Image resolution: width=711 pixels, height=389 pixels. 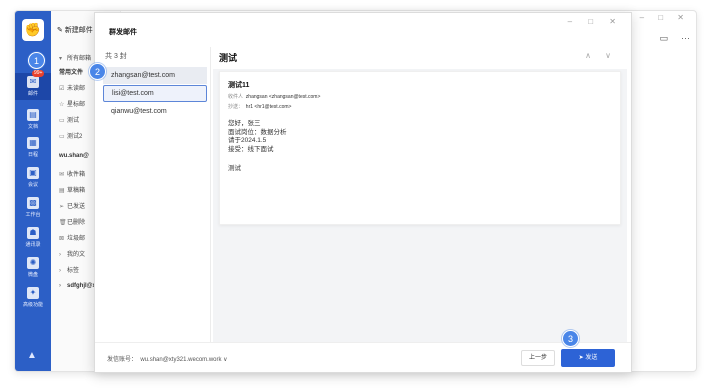 I want to click on nav-unread: ☑ 未读邮, so click(x=72, y=87).